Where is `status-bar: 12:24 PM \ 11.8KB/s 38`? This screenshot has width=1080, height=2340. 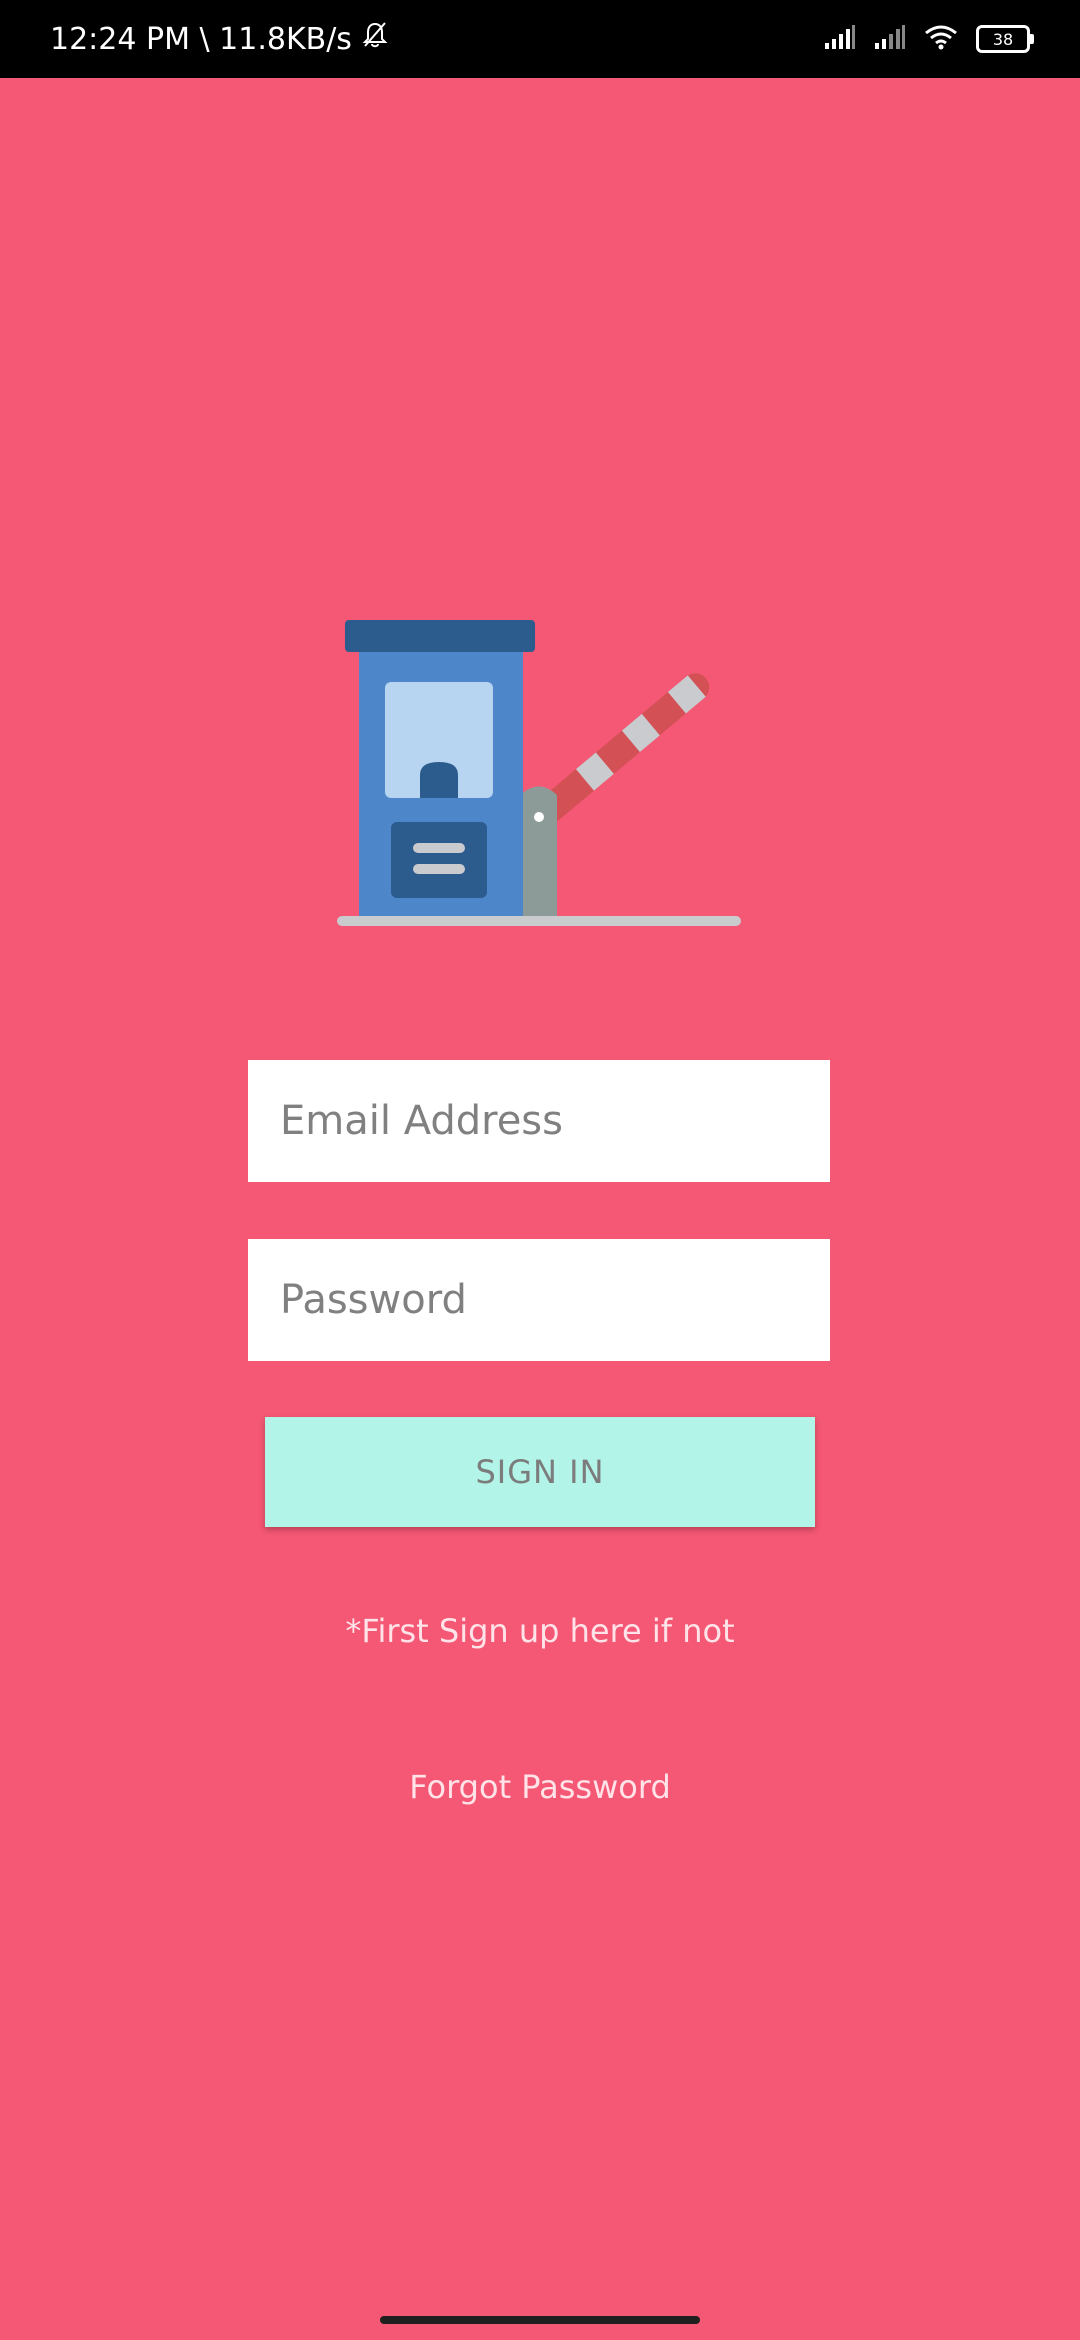 status-bar: 12:24 PM \ 11.8KB/s 38 is located at coordinates (540, 39).